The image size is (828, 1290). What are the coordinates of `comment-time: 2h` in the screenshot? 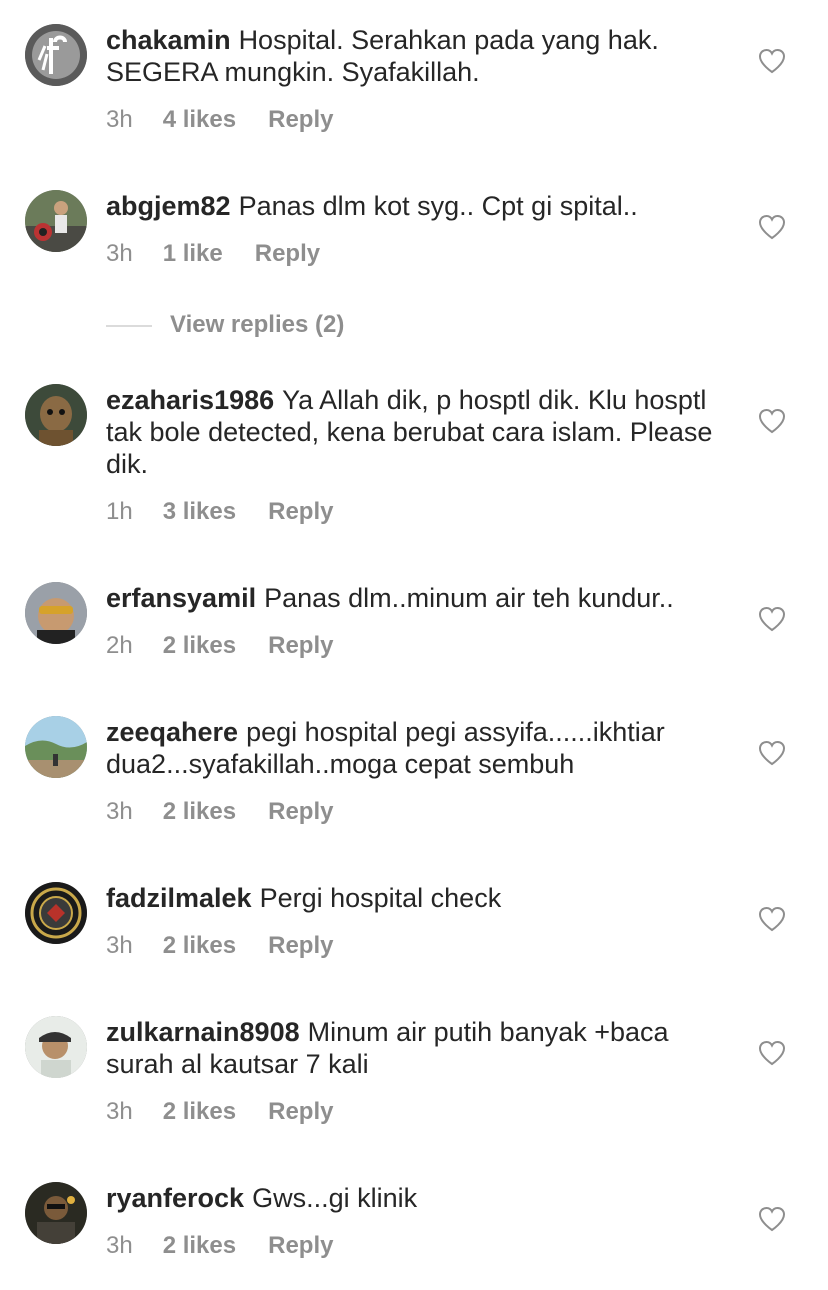 It's located at (119, 645).